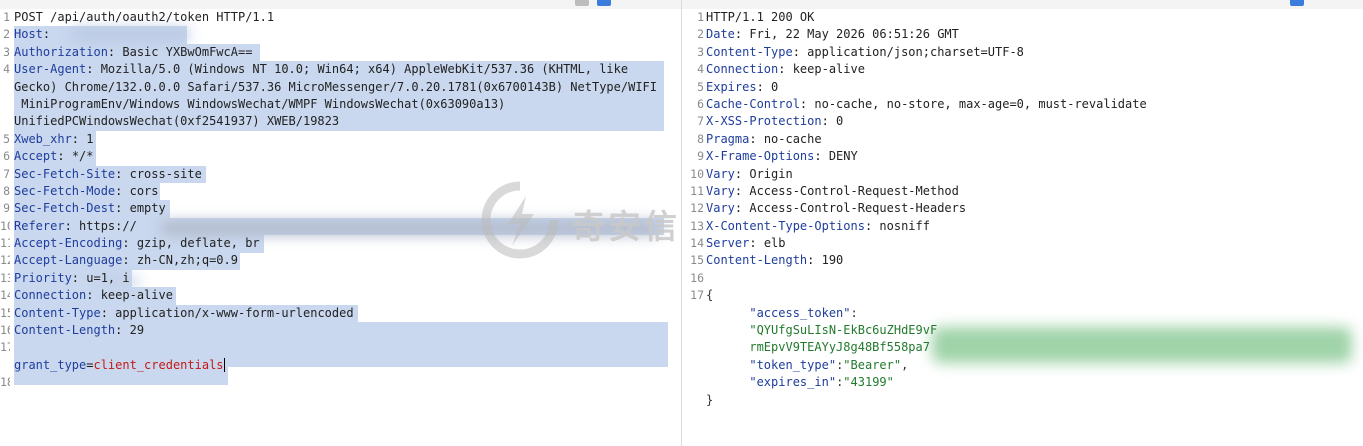 The height and width of the screenshot is (446, 1363). Describe the element at coordinates (915, 51) in the screenshot. I see `header-value: application/json;charset=UTF-8` at that location.